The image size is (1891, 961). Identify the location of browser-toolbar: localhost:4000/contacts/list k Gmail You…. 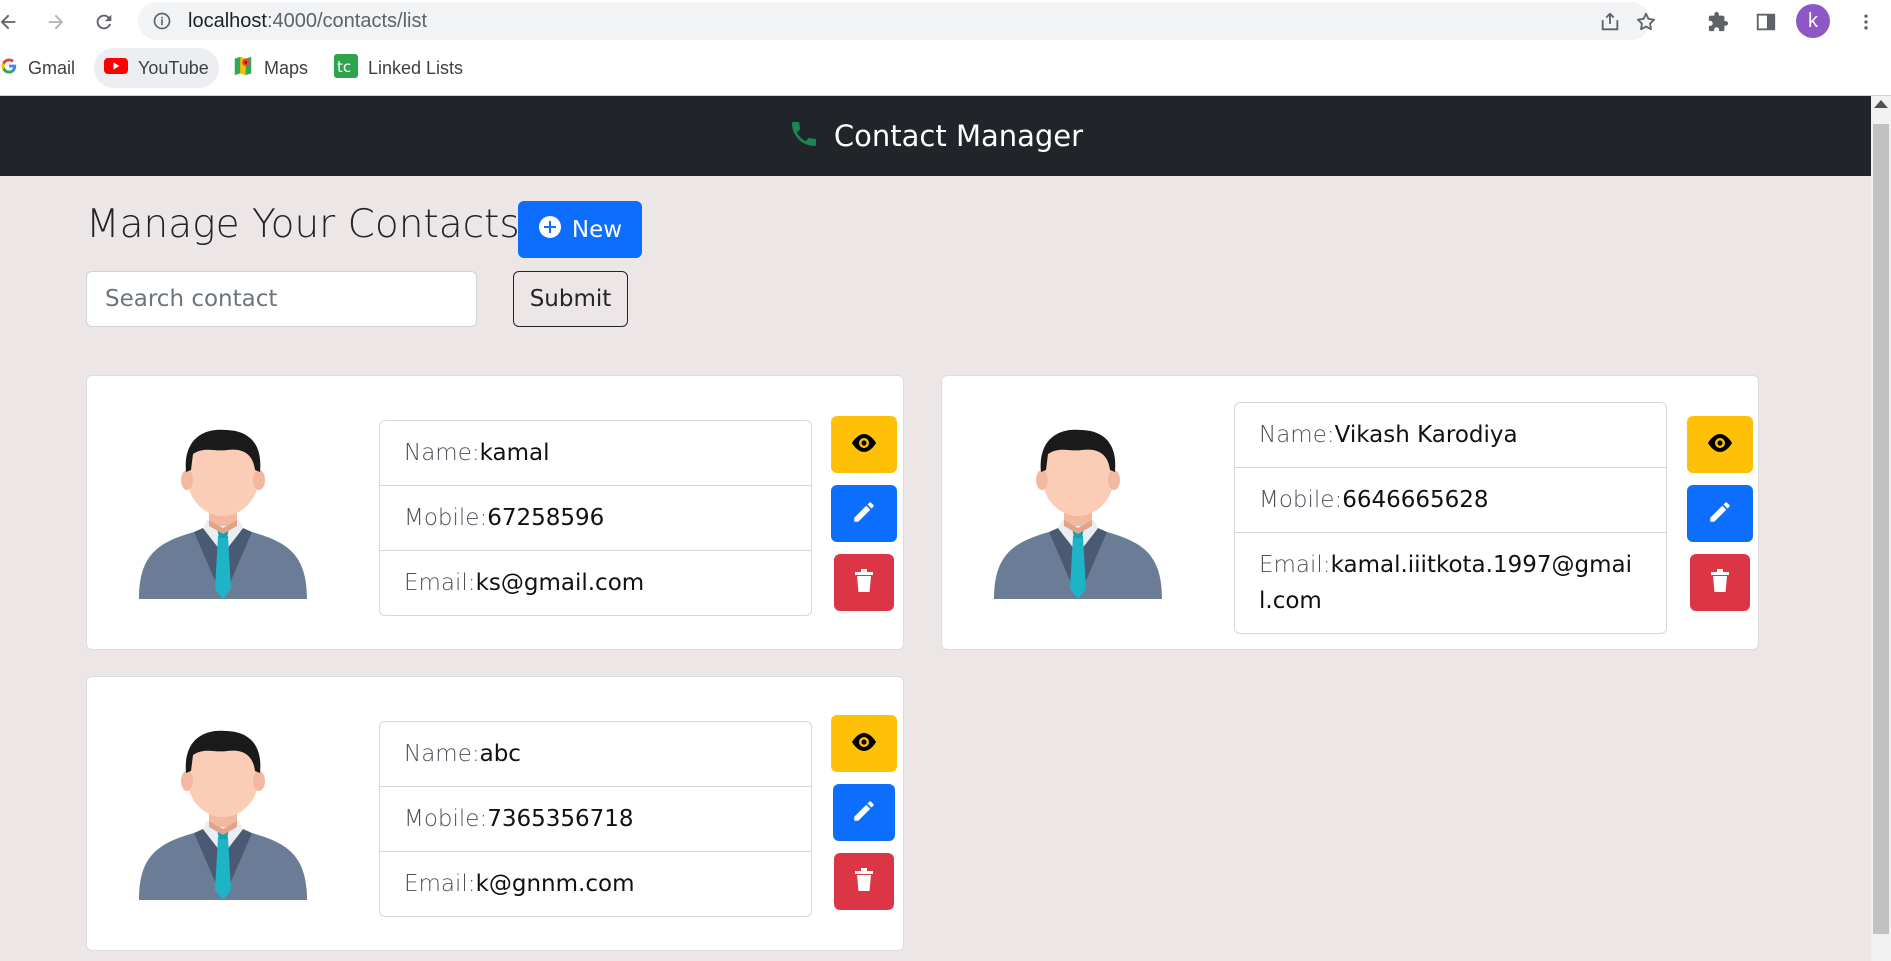
(945, 48).